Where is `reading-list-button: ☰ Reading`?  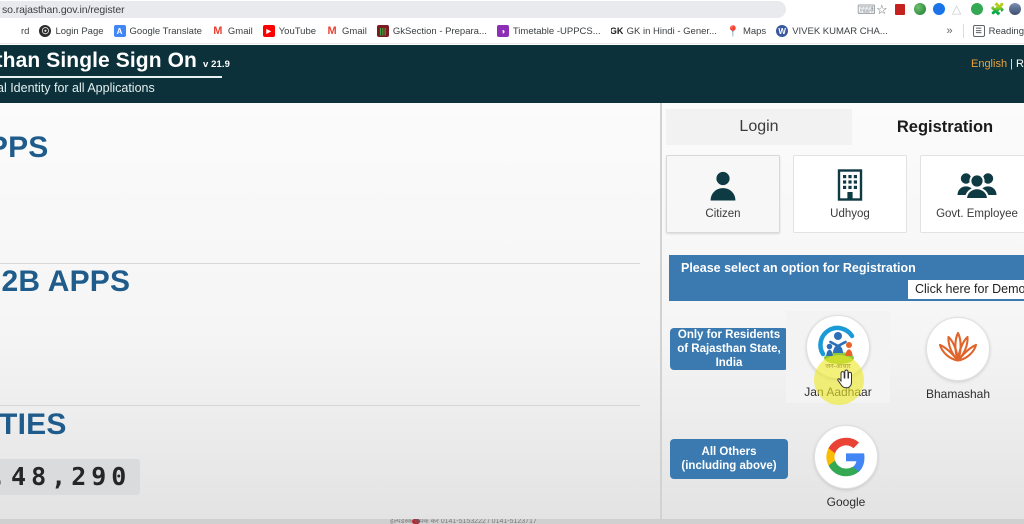 reading-list-button: ☰ Reading is located at coordinates (996, 31).